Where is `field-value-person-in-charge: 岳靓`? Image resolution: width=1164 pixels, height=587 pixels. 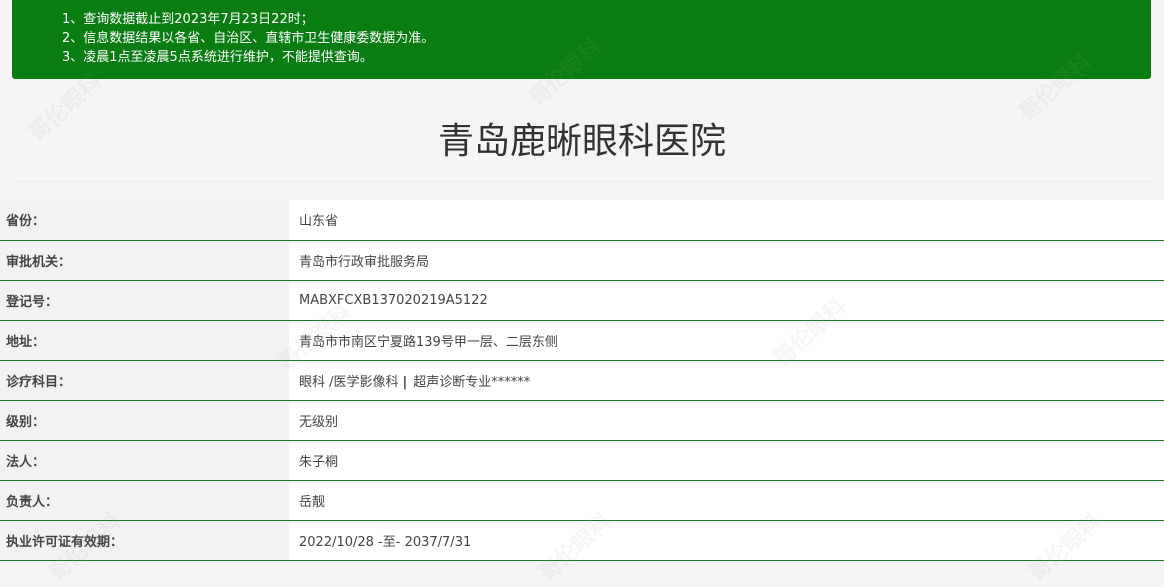
field-value-person-in-charge: 岳靓 is located at coordinates (726, 500).